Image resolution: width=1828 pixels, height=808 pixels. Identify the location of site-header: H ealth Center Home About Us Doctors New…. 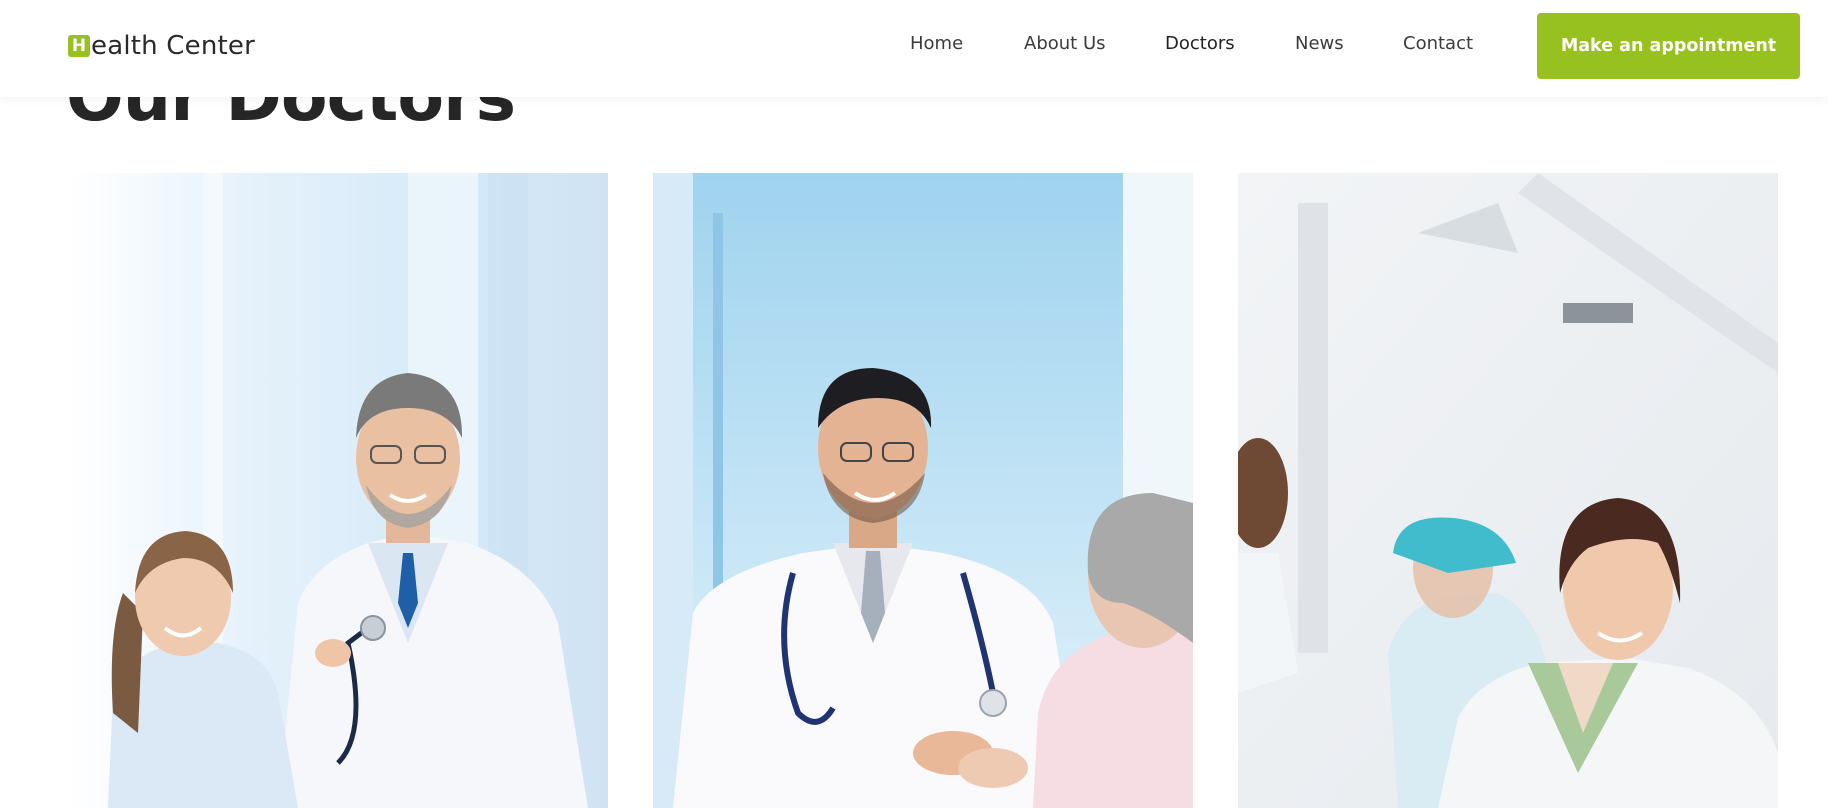
(914, 48).